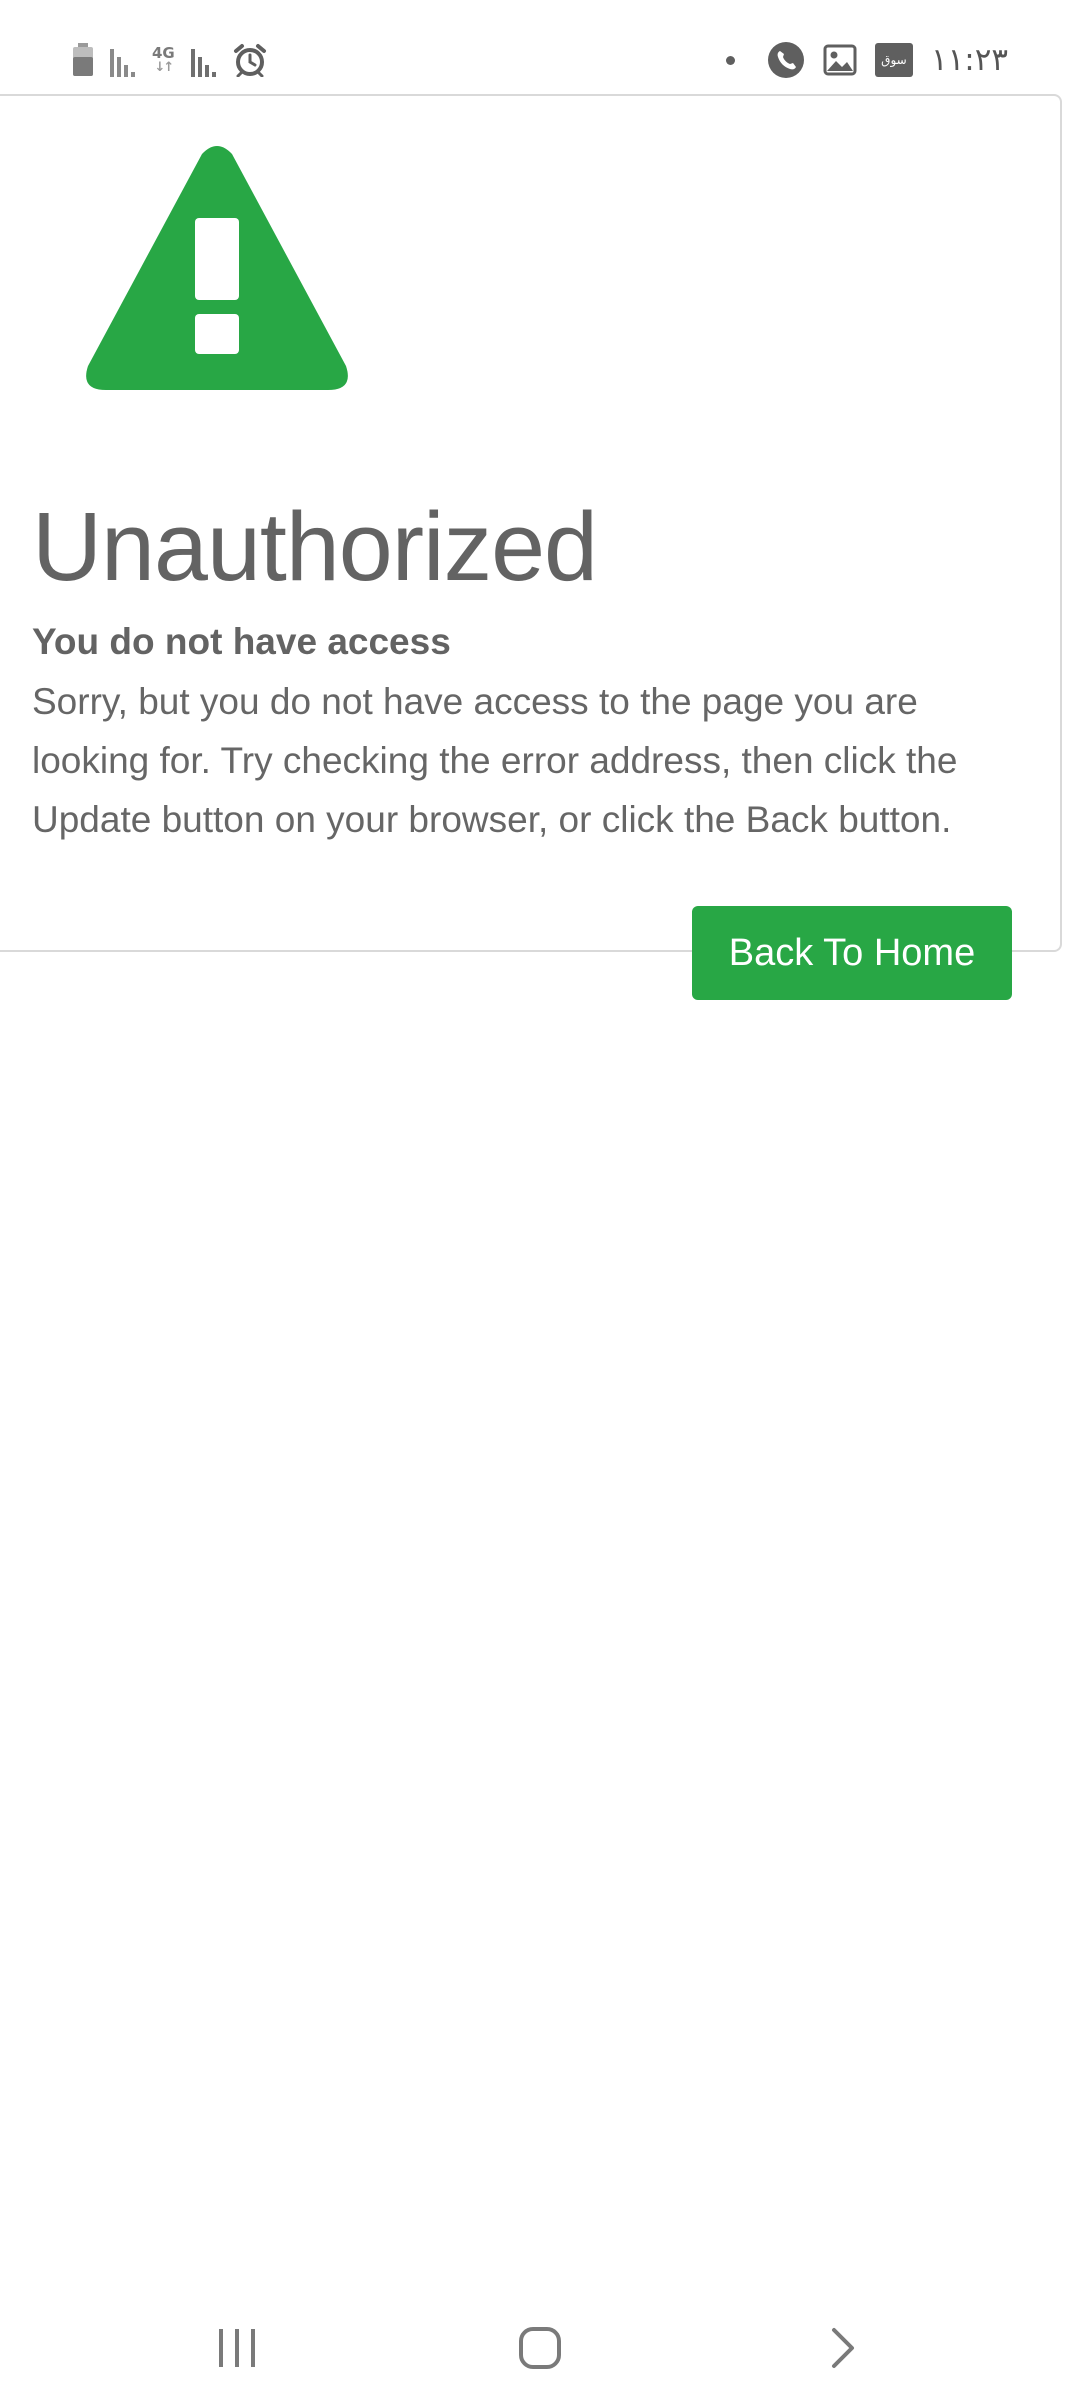 The width and height of the screenshot is (1080, 2400). Describe the element at coordinates (217, 268) in the screenshot. I see `warning-triangle-icon` at that location.